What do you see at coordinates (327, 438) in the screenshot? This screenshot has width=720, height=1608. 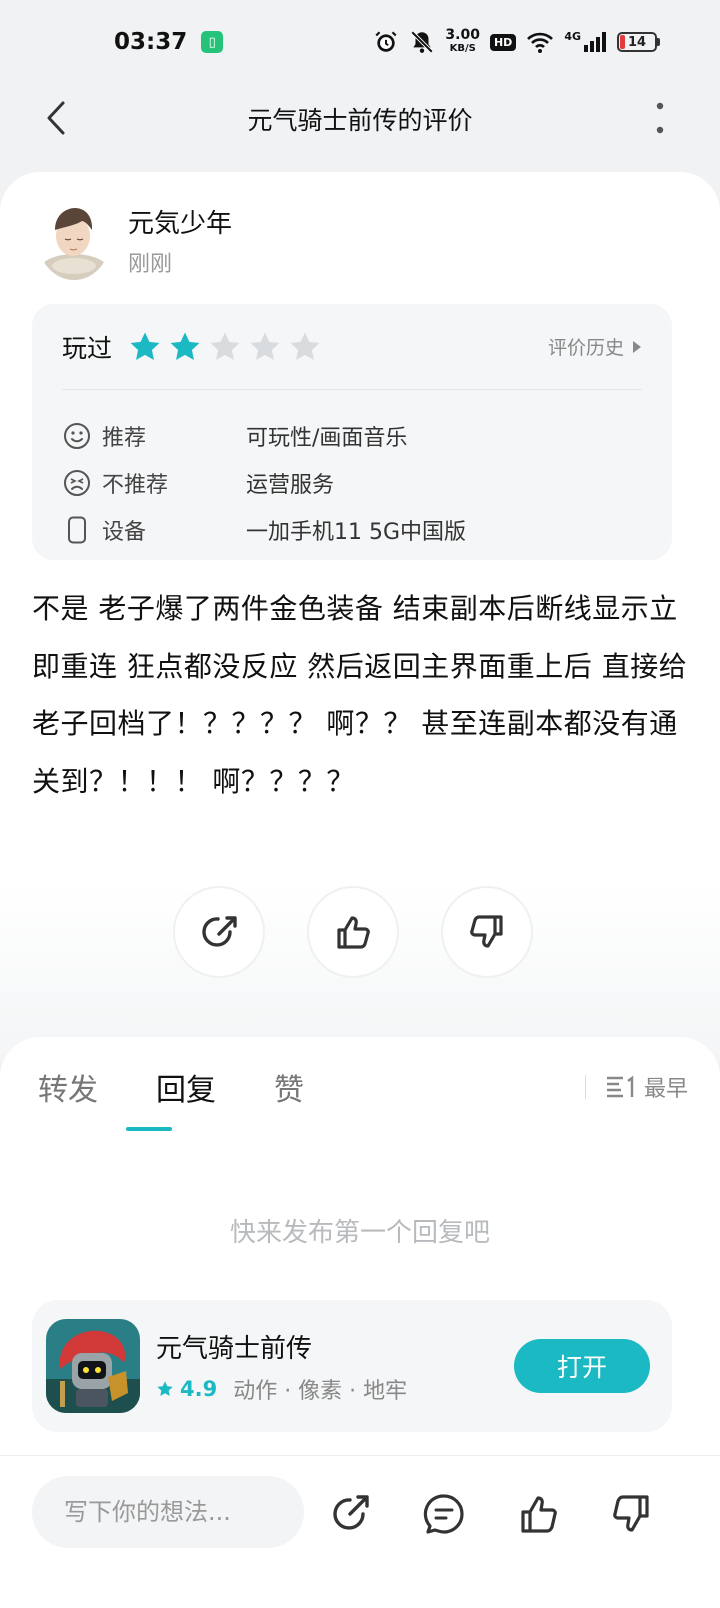 I see `detail-value: 可玩性/画面音乐` at bounding box center [327, 438].